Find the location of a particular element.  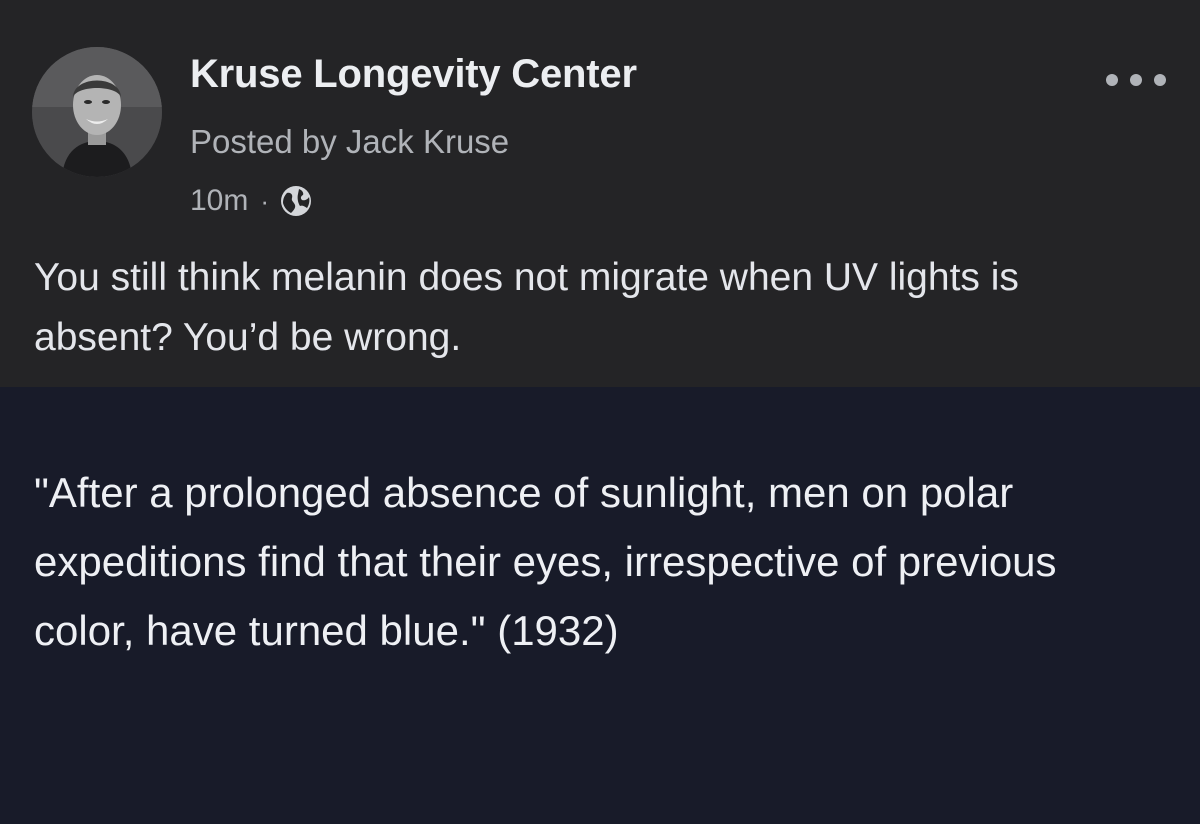

post-meta: 10m · is located at coordinates (251, 201).